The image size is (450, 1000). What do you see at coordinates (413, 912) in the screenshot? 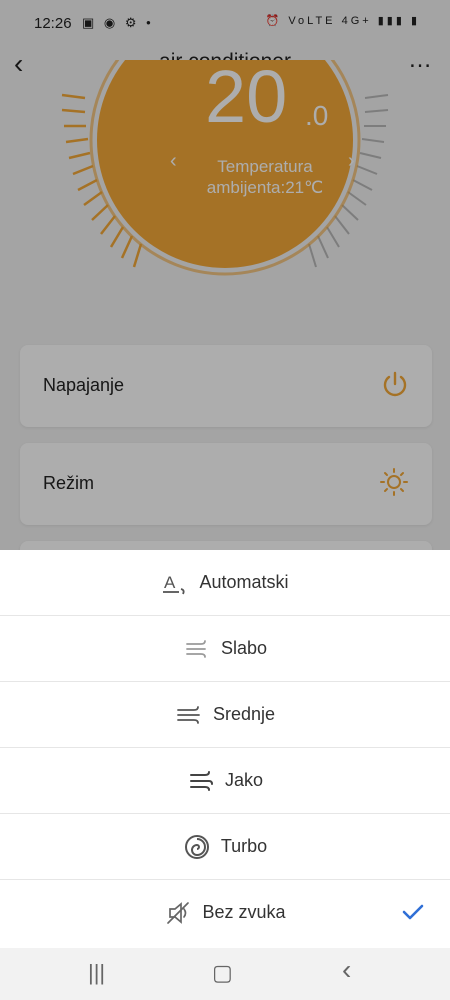
I see `check-icon` at bounding box center [413, 912].